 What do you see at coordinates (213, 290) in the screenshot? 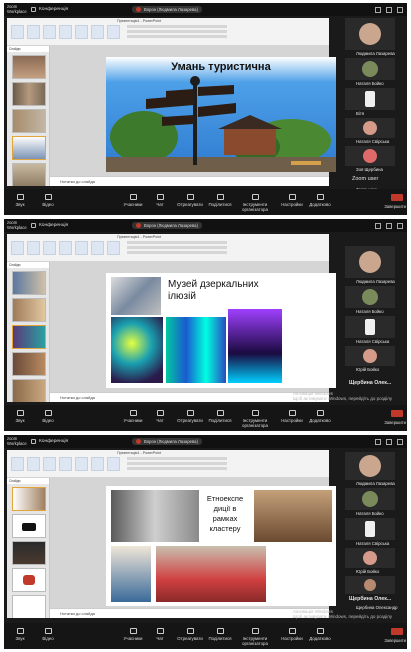
I see `slide-title: Музей дзеркальних ілюзій` at bounding box center [213, 290].